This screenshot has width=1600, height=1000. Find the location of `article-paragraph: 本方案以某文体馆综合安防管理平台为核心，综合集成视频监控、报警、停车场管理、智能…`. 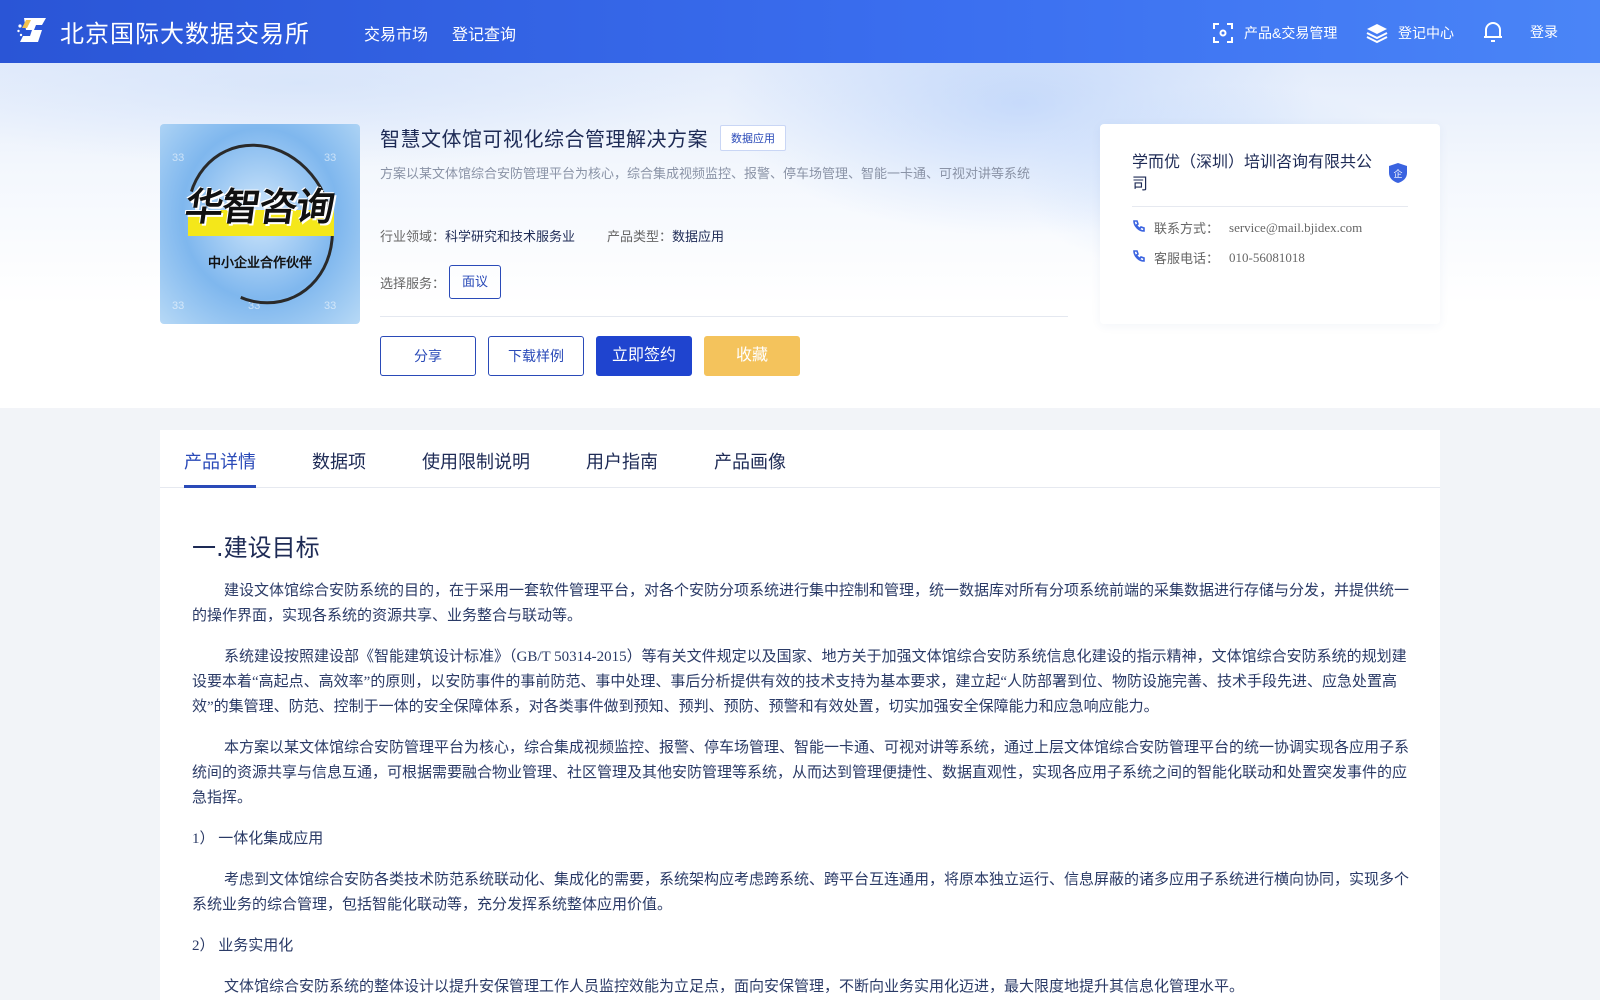

article-paragraph: 本方案以某文体馆综合安防管理平台为核心，综合集成视频监控、报警、停车场管理、智能… is located at coordinates (801, 773).